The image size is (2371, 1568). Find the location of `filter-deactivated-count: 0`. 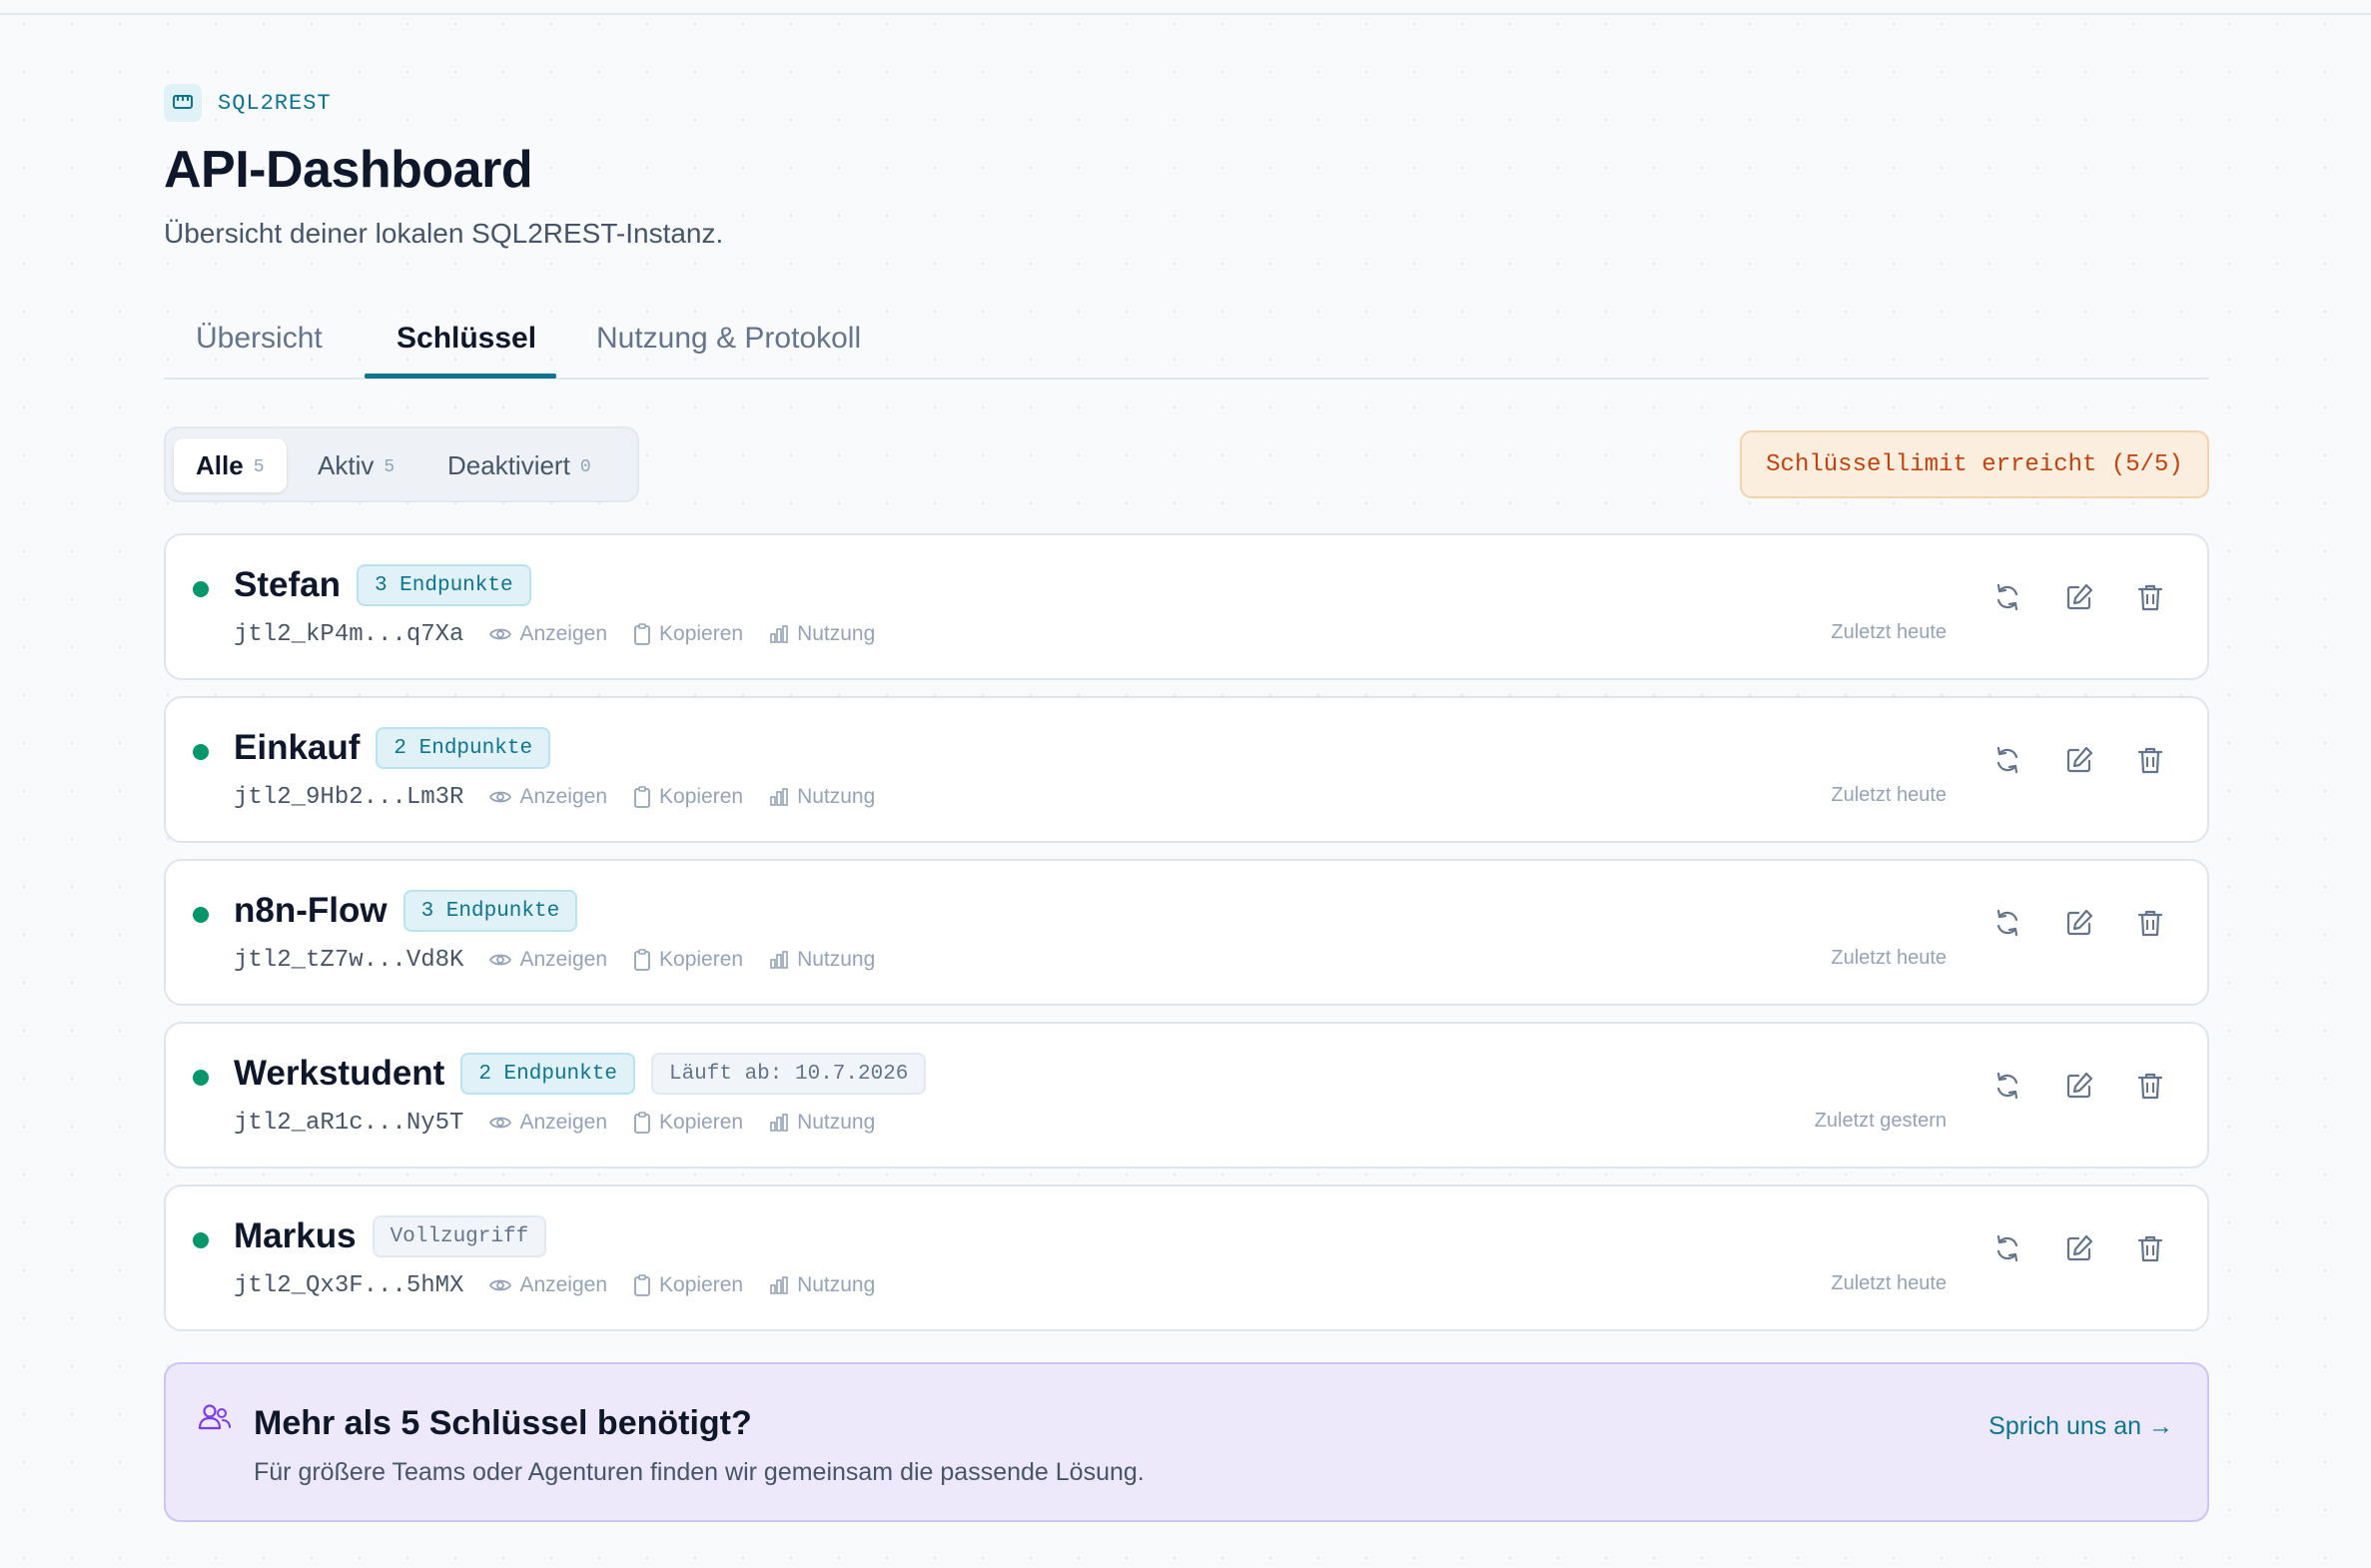

filter-deactivated-count: 0 is located at coordinates (585, 467).